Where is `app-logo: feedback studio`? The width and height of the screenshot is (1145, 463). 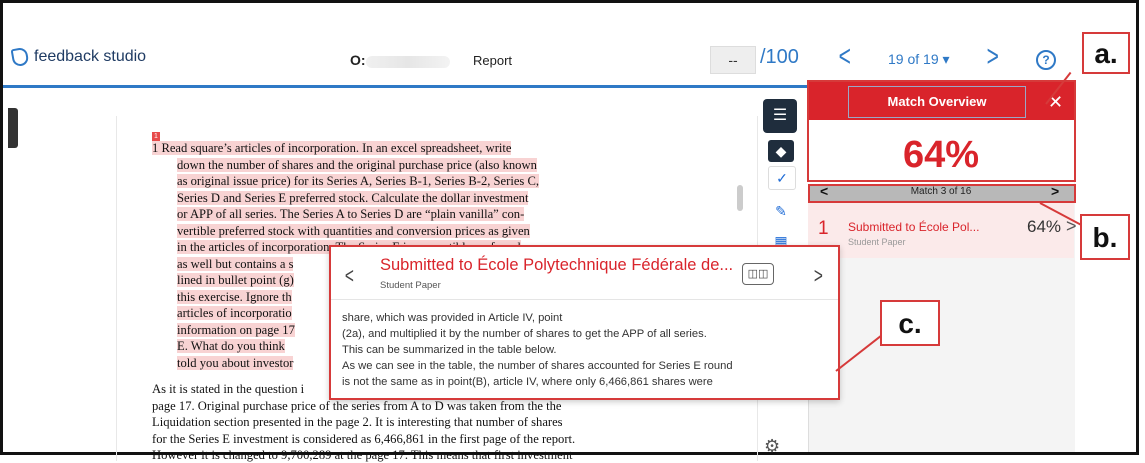
app-logo: feedback studio is located at coordinates (78, 57).